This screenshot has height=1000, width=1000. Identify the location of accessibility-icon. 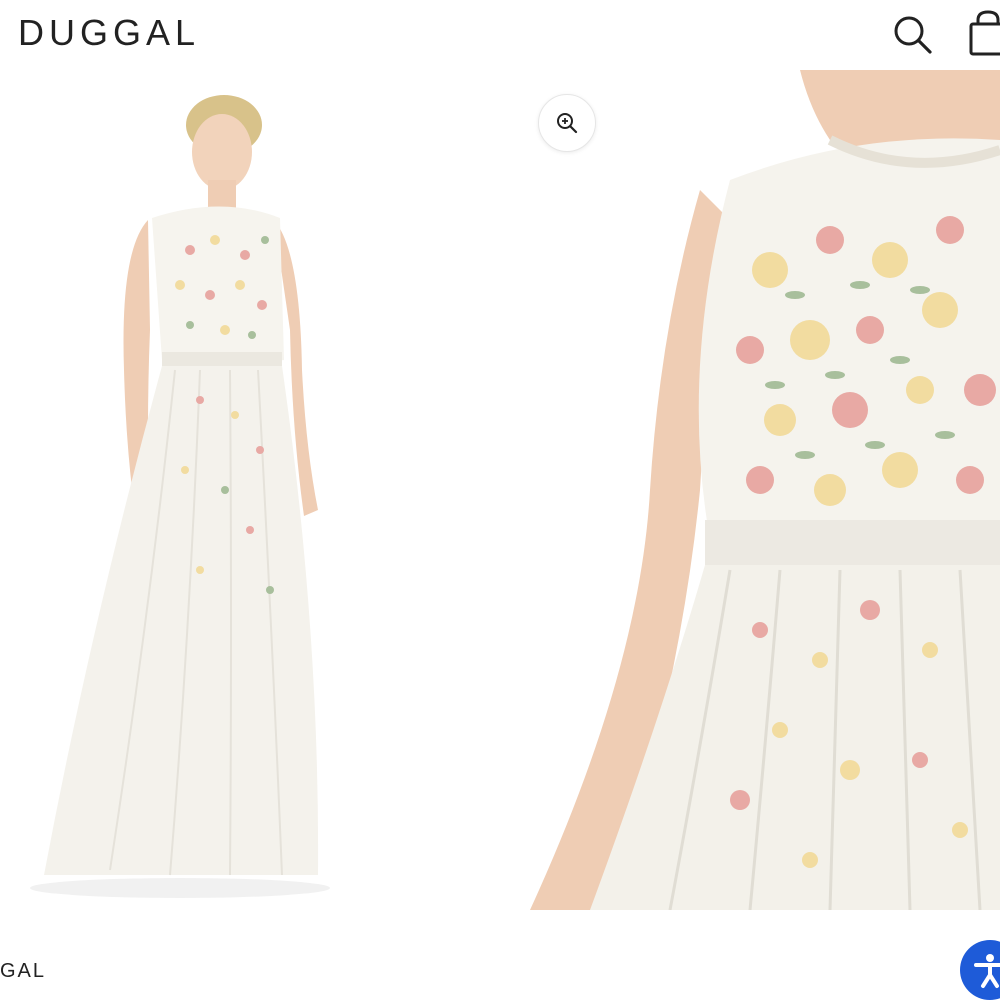
(987, 971).